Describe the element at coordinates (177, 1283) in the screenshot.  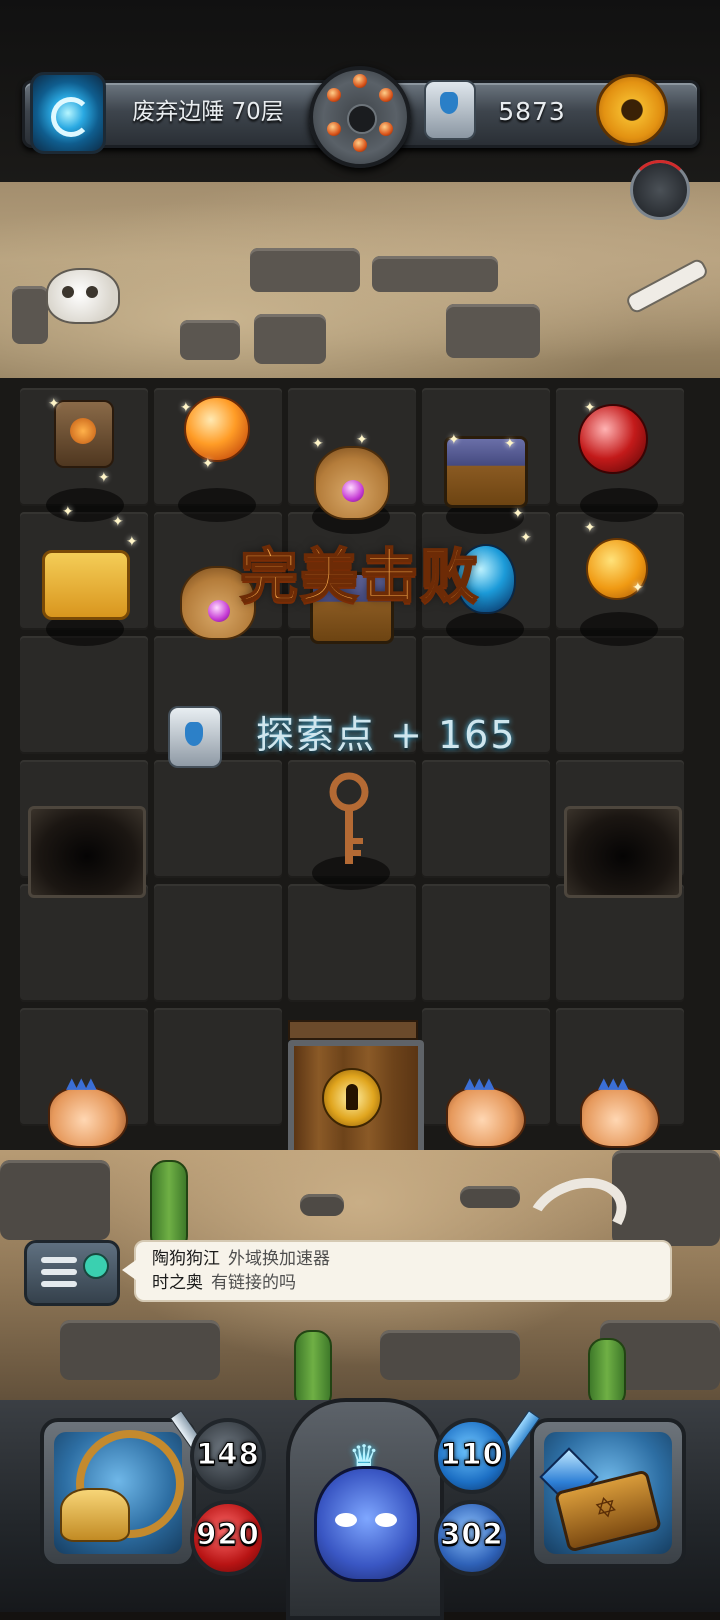
I see `chat-sender: 时之奥` at that location.